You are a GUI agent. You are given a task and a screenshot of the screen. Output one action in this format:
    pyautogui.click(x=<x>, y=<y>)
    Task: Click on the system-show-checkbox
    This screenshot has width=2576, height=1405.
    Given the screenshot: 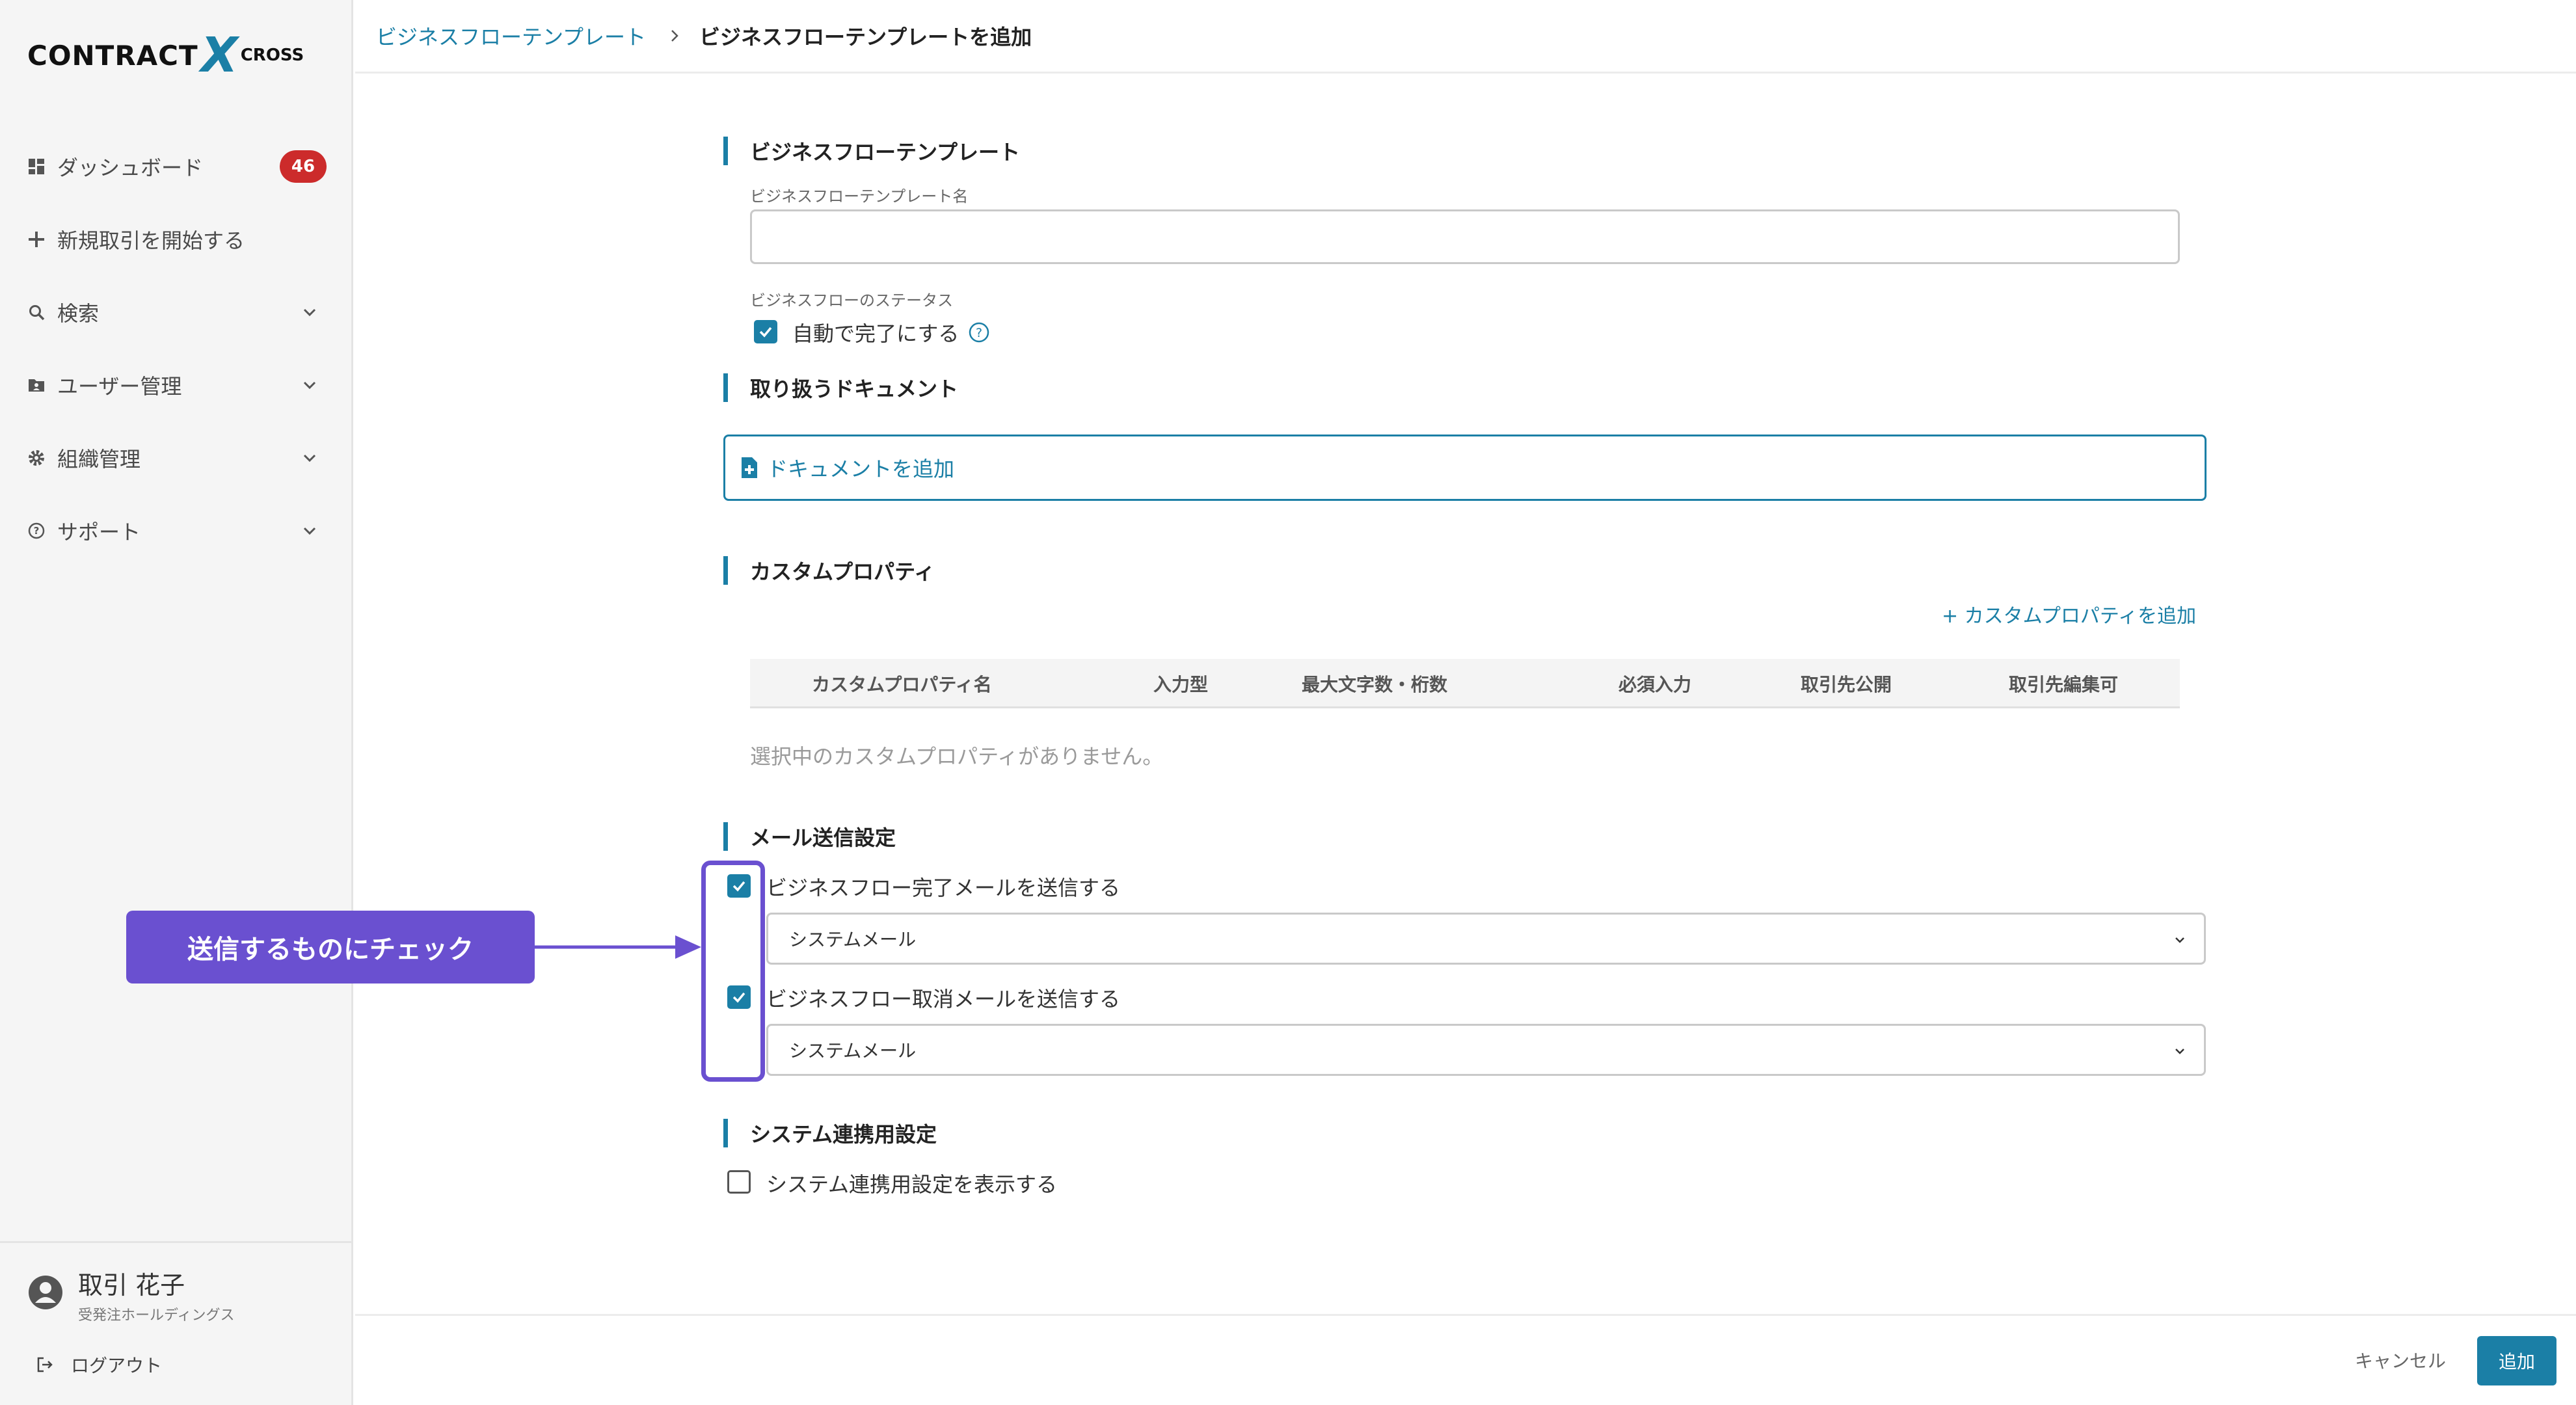 What is the action you would take?
    pyautogui.click(x=739, y=1182)
    